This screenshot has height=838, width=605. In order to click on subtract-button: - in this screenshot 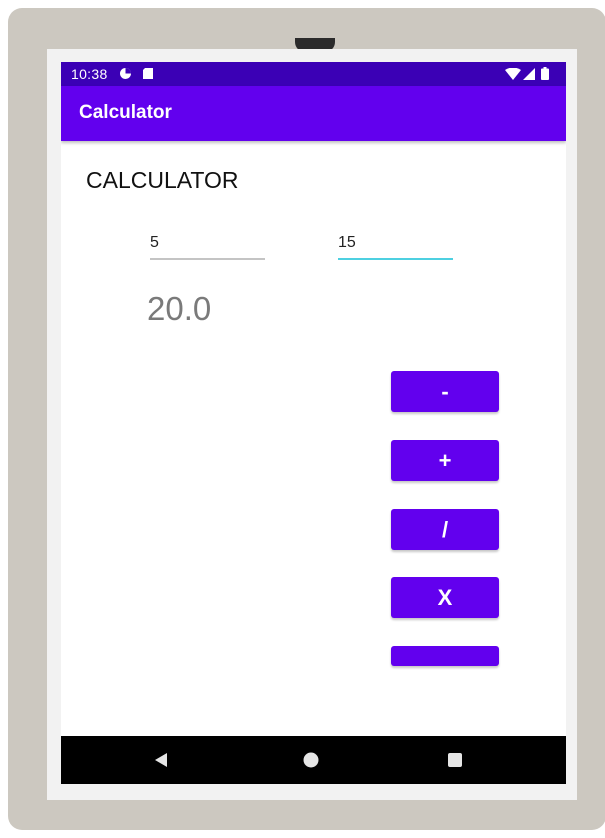, I will do `click(445, 391)`.